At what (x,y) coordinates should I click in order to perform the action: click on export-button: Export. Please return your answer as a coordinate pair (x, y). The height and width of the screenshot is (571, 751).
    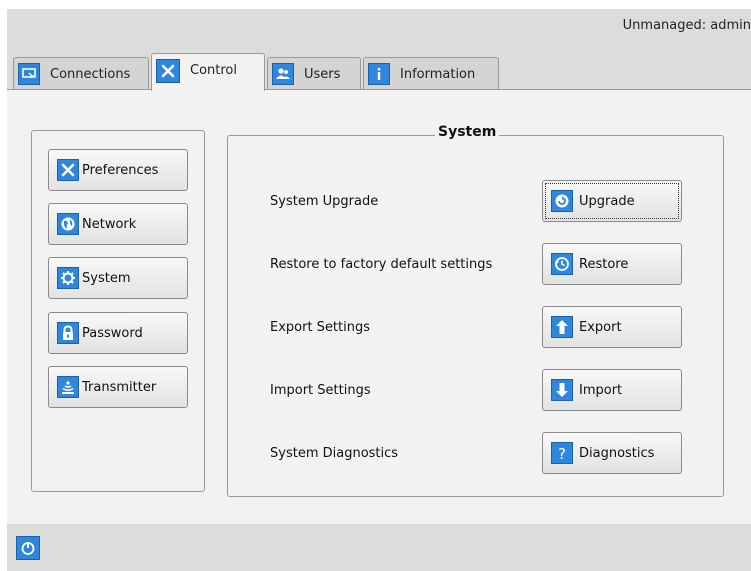
    Looking at the image, I should click on (612, 327).